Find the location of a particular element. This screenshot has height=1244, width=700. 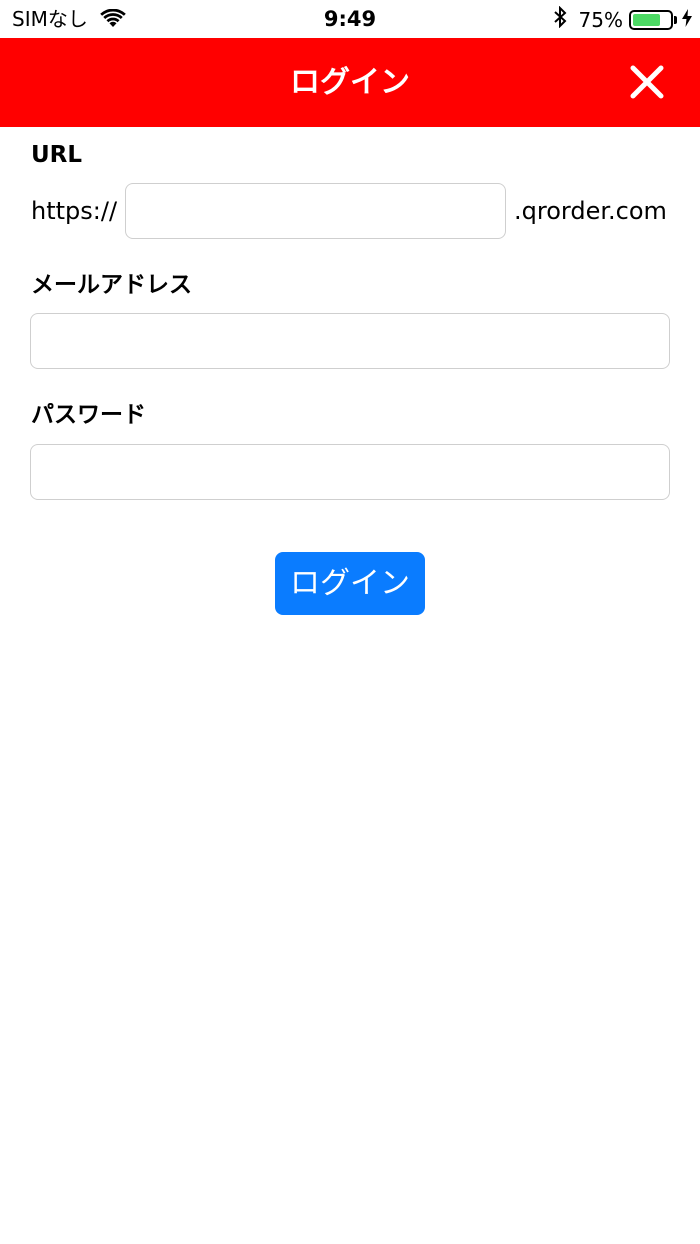

email-label: メールアドレス is located at coordinates (111, 285).